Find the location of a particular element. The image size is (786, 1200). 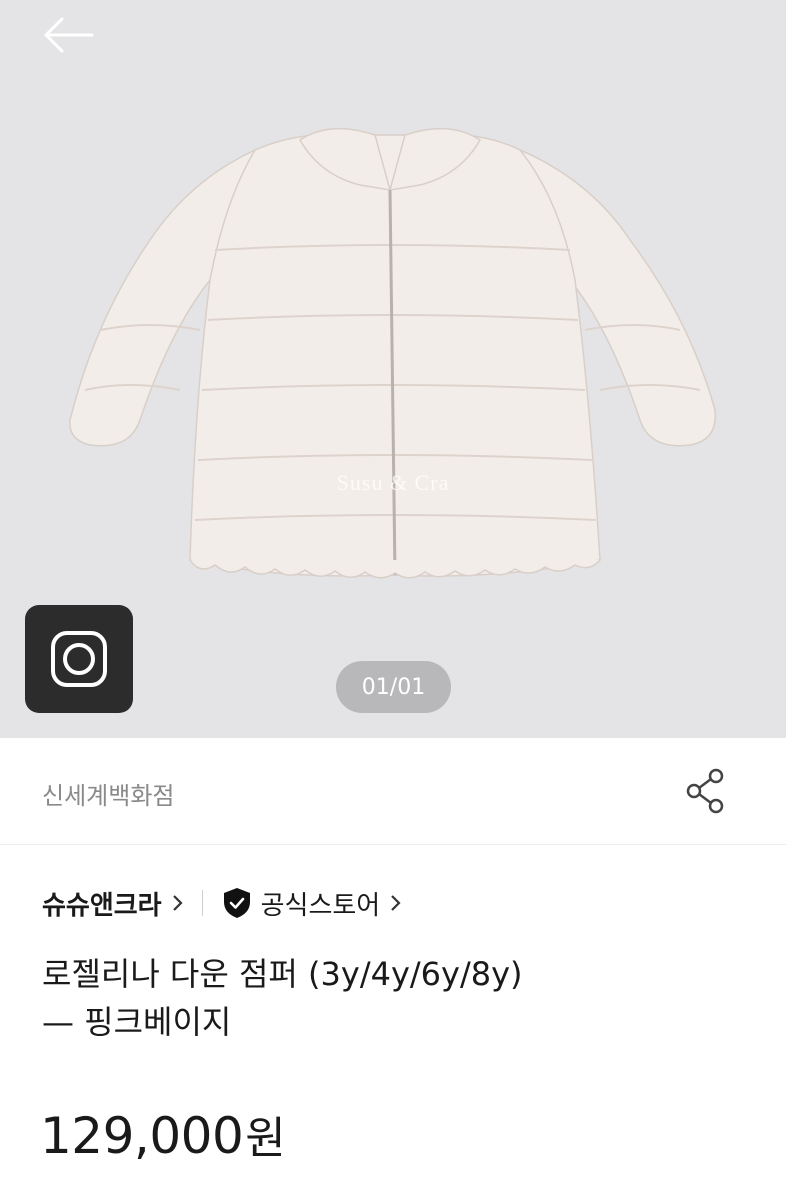

price-value: 129,000 is located at coordinates (142, 1136).